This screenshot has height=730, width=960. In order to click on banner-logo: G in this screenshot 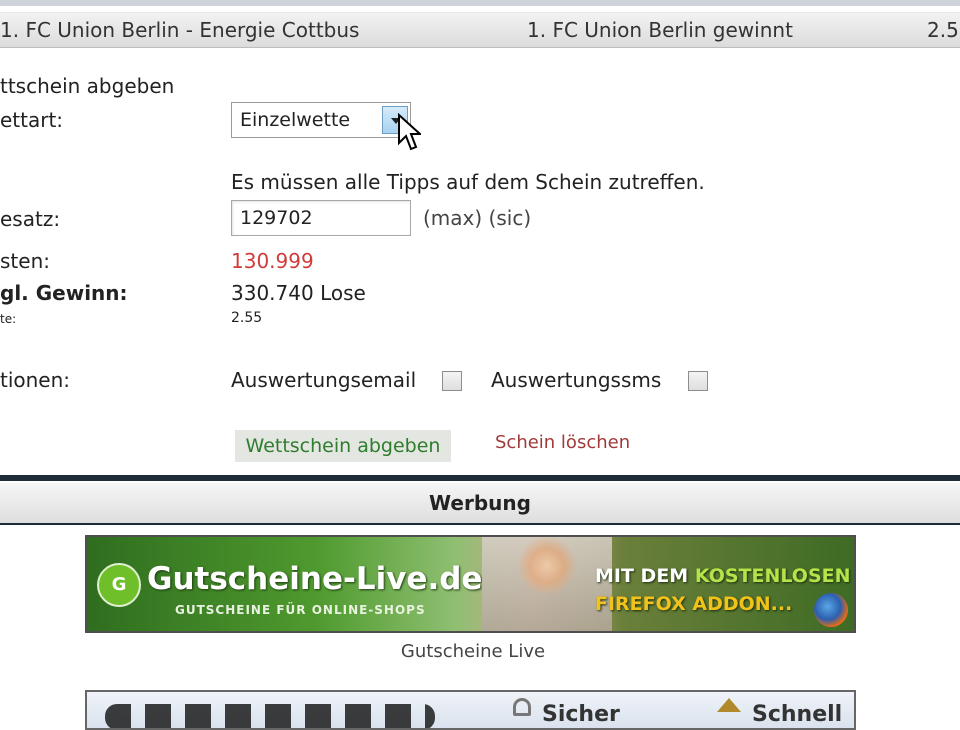, I will do `click(119, 585)`.